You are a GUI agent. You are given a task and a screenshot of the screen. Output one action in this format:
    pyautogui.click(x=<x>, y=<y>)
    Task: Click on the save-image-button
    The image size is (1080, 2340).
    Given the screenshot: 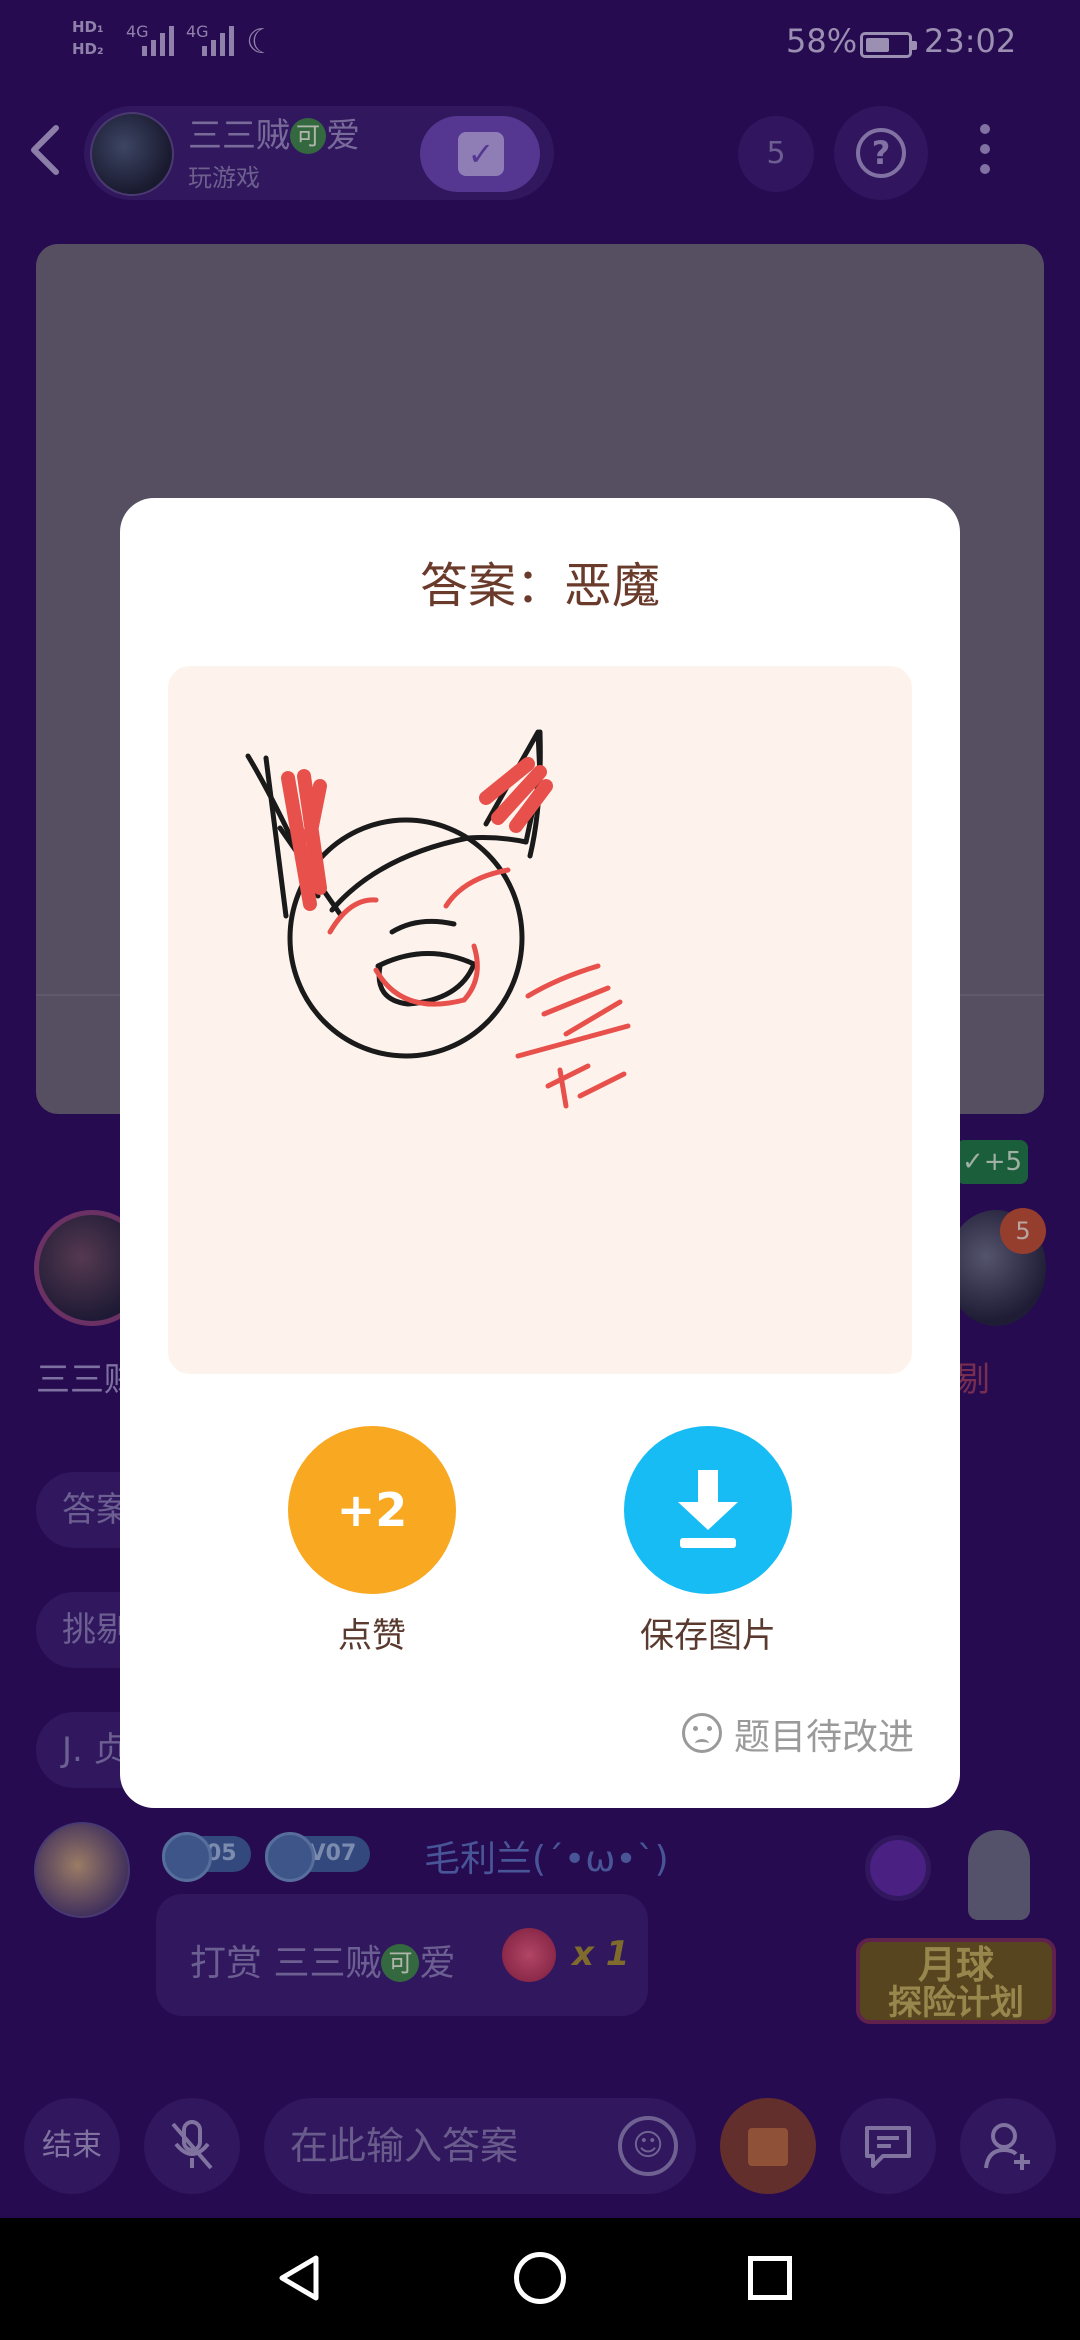 What is the action you would take?
    pyautogui.click(x=708, y=1510)
    